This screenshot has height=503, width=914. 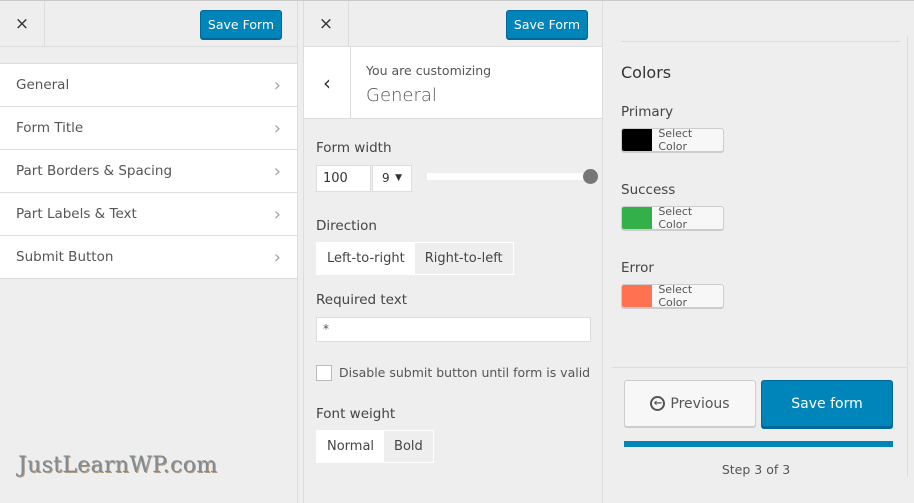 I want to click on previous-button: ← Previous, so click(x=690, y=403).